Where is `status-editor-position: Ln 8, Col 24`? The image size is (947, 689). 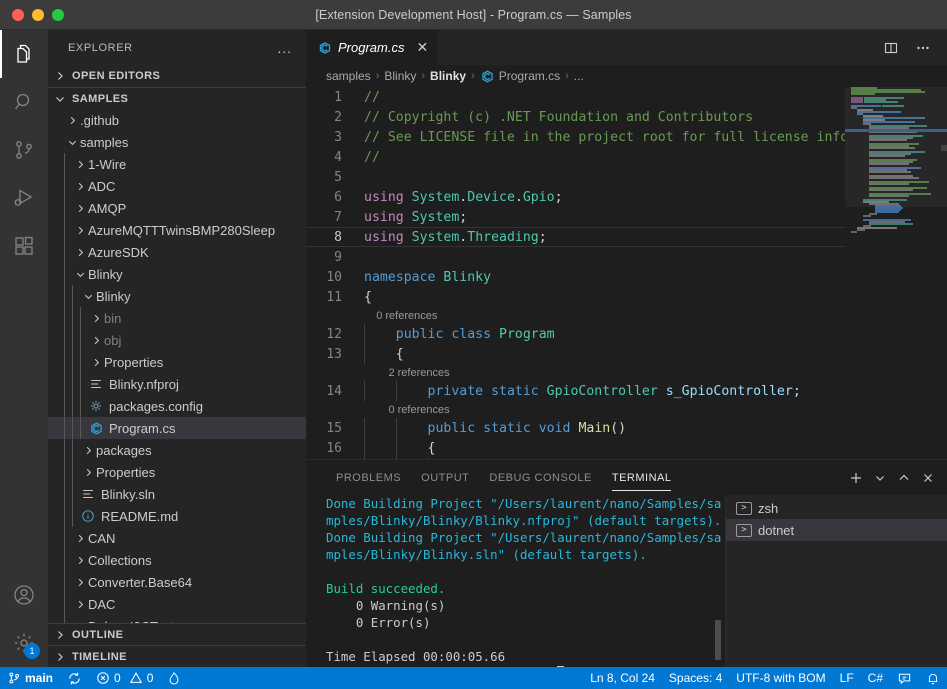
status-editor-position: Ln 8, Col 24 is located at coordinates (622, 678).